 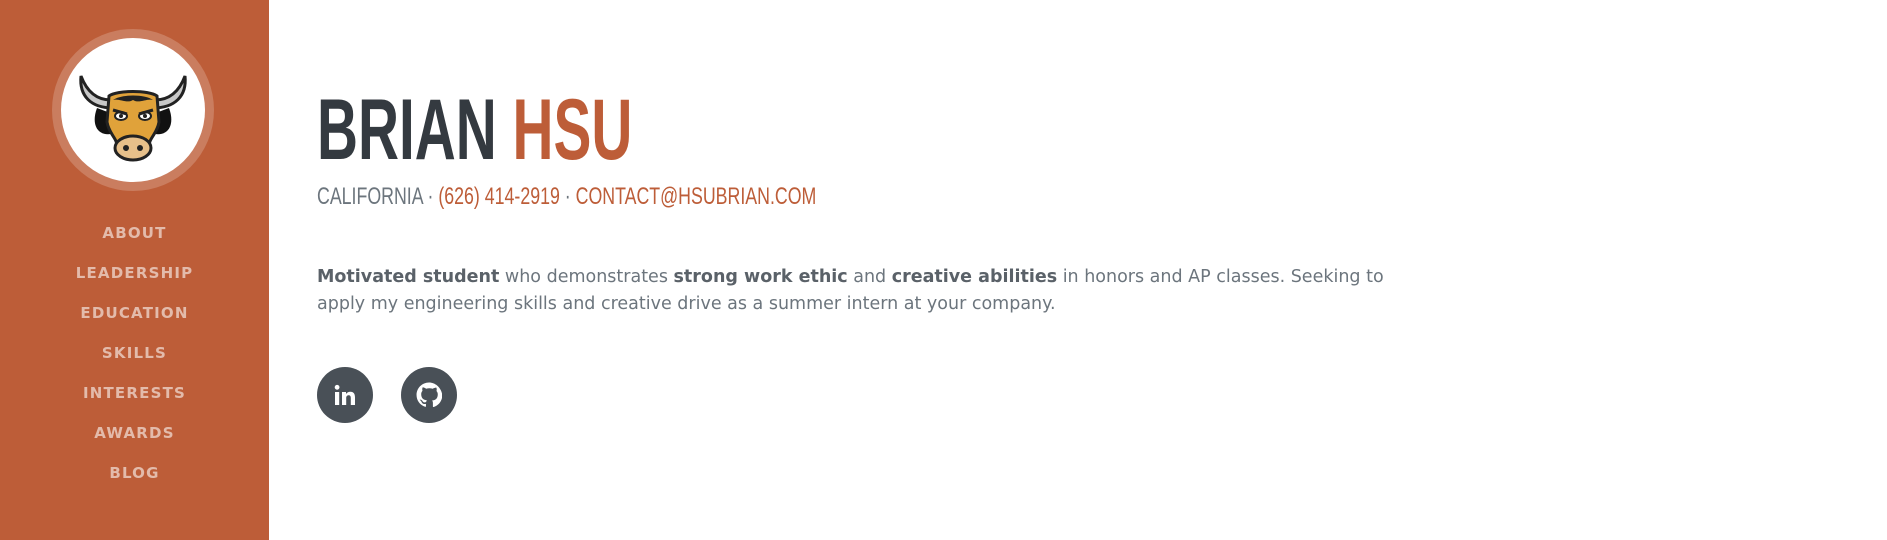 I want to click on nav-item-education: EDUCATION, so click(x=134, y=313).